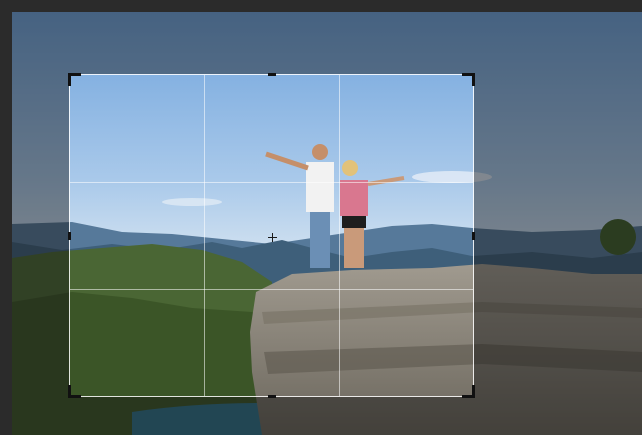 This screenshot has width=642, height=435. I want to click on crop-handle-bottom-right, so click(468, 391).